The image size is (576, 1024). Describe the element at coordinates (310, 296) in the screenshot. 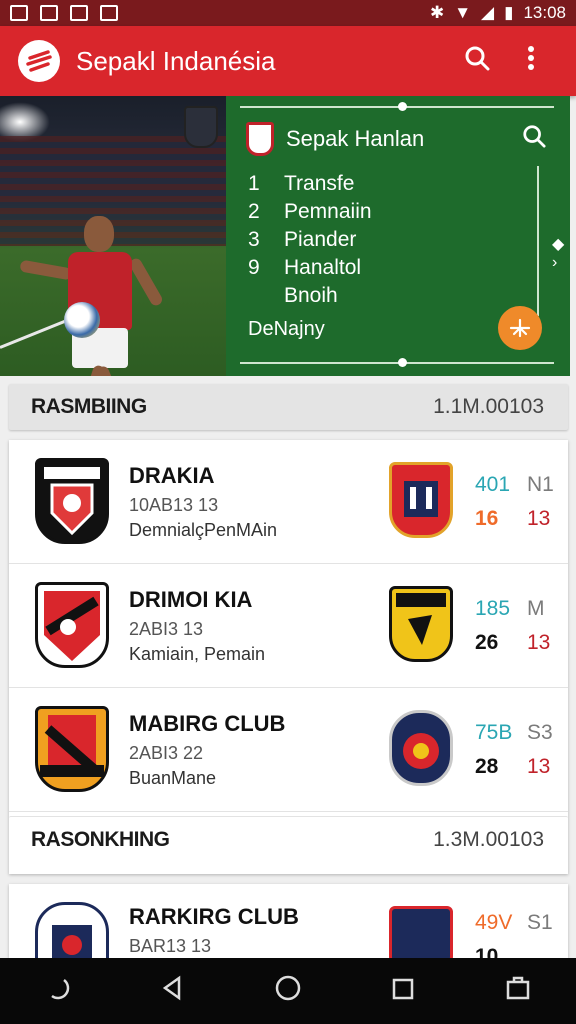

I see `list-item: Bnoih` at that location.